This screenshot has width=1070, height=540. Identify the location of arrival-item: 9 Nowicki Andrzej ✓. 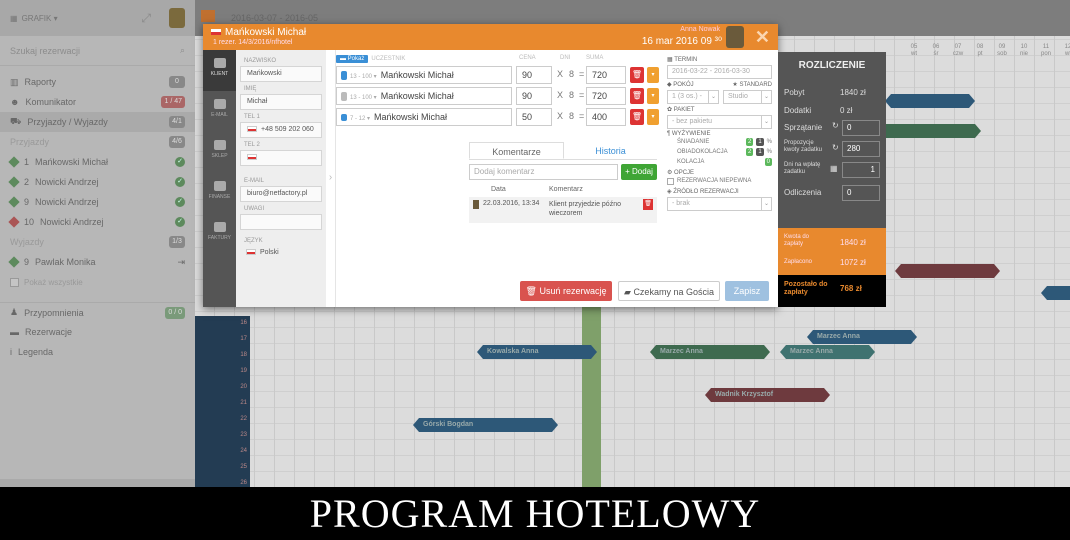
(97, 202).